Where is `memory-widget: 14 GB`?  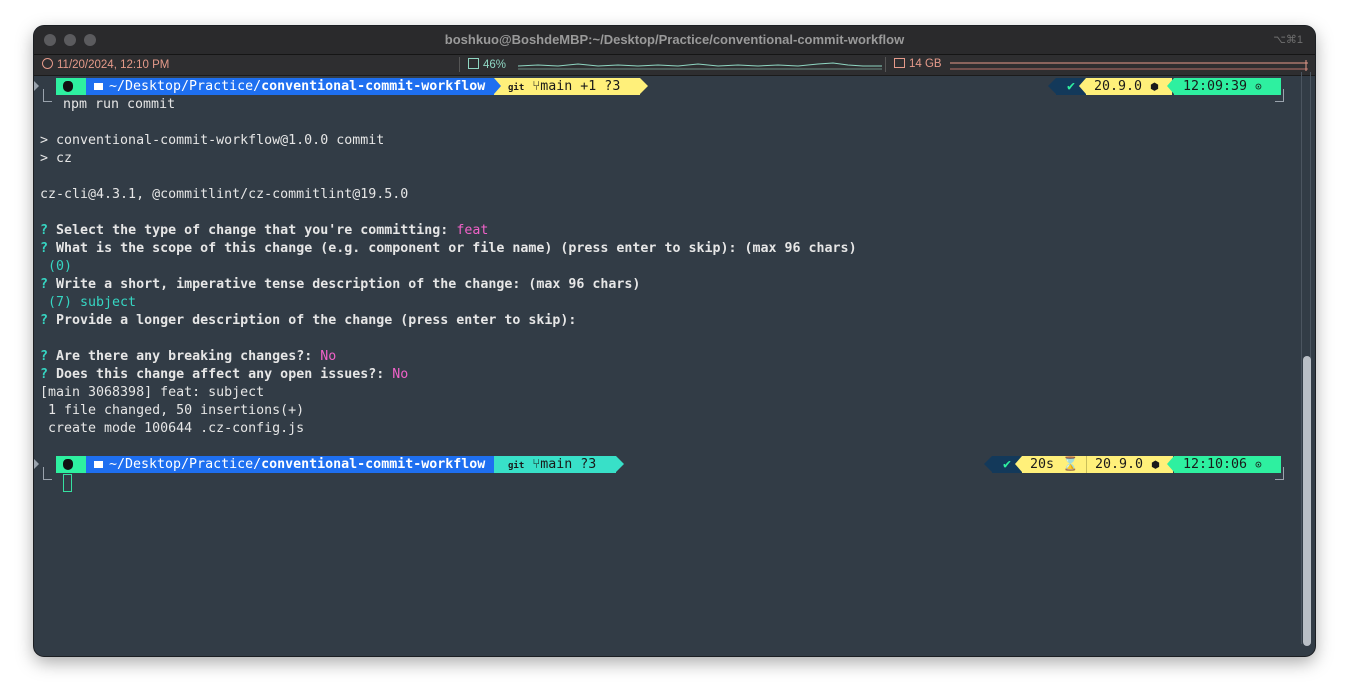 memory-widget: 14 GB is located at coordinates (918, 64).